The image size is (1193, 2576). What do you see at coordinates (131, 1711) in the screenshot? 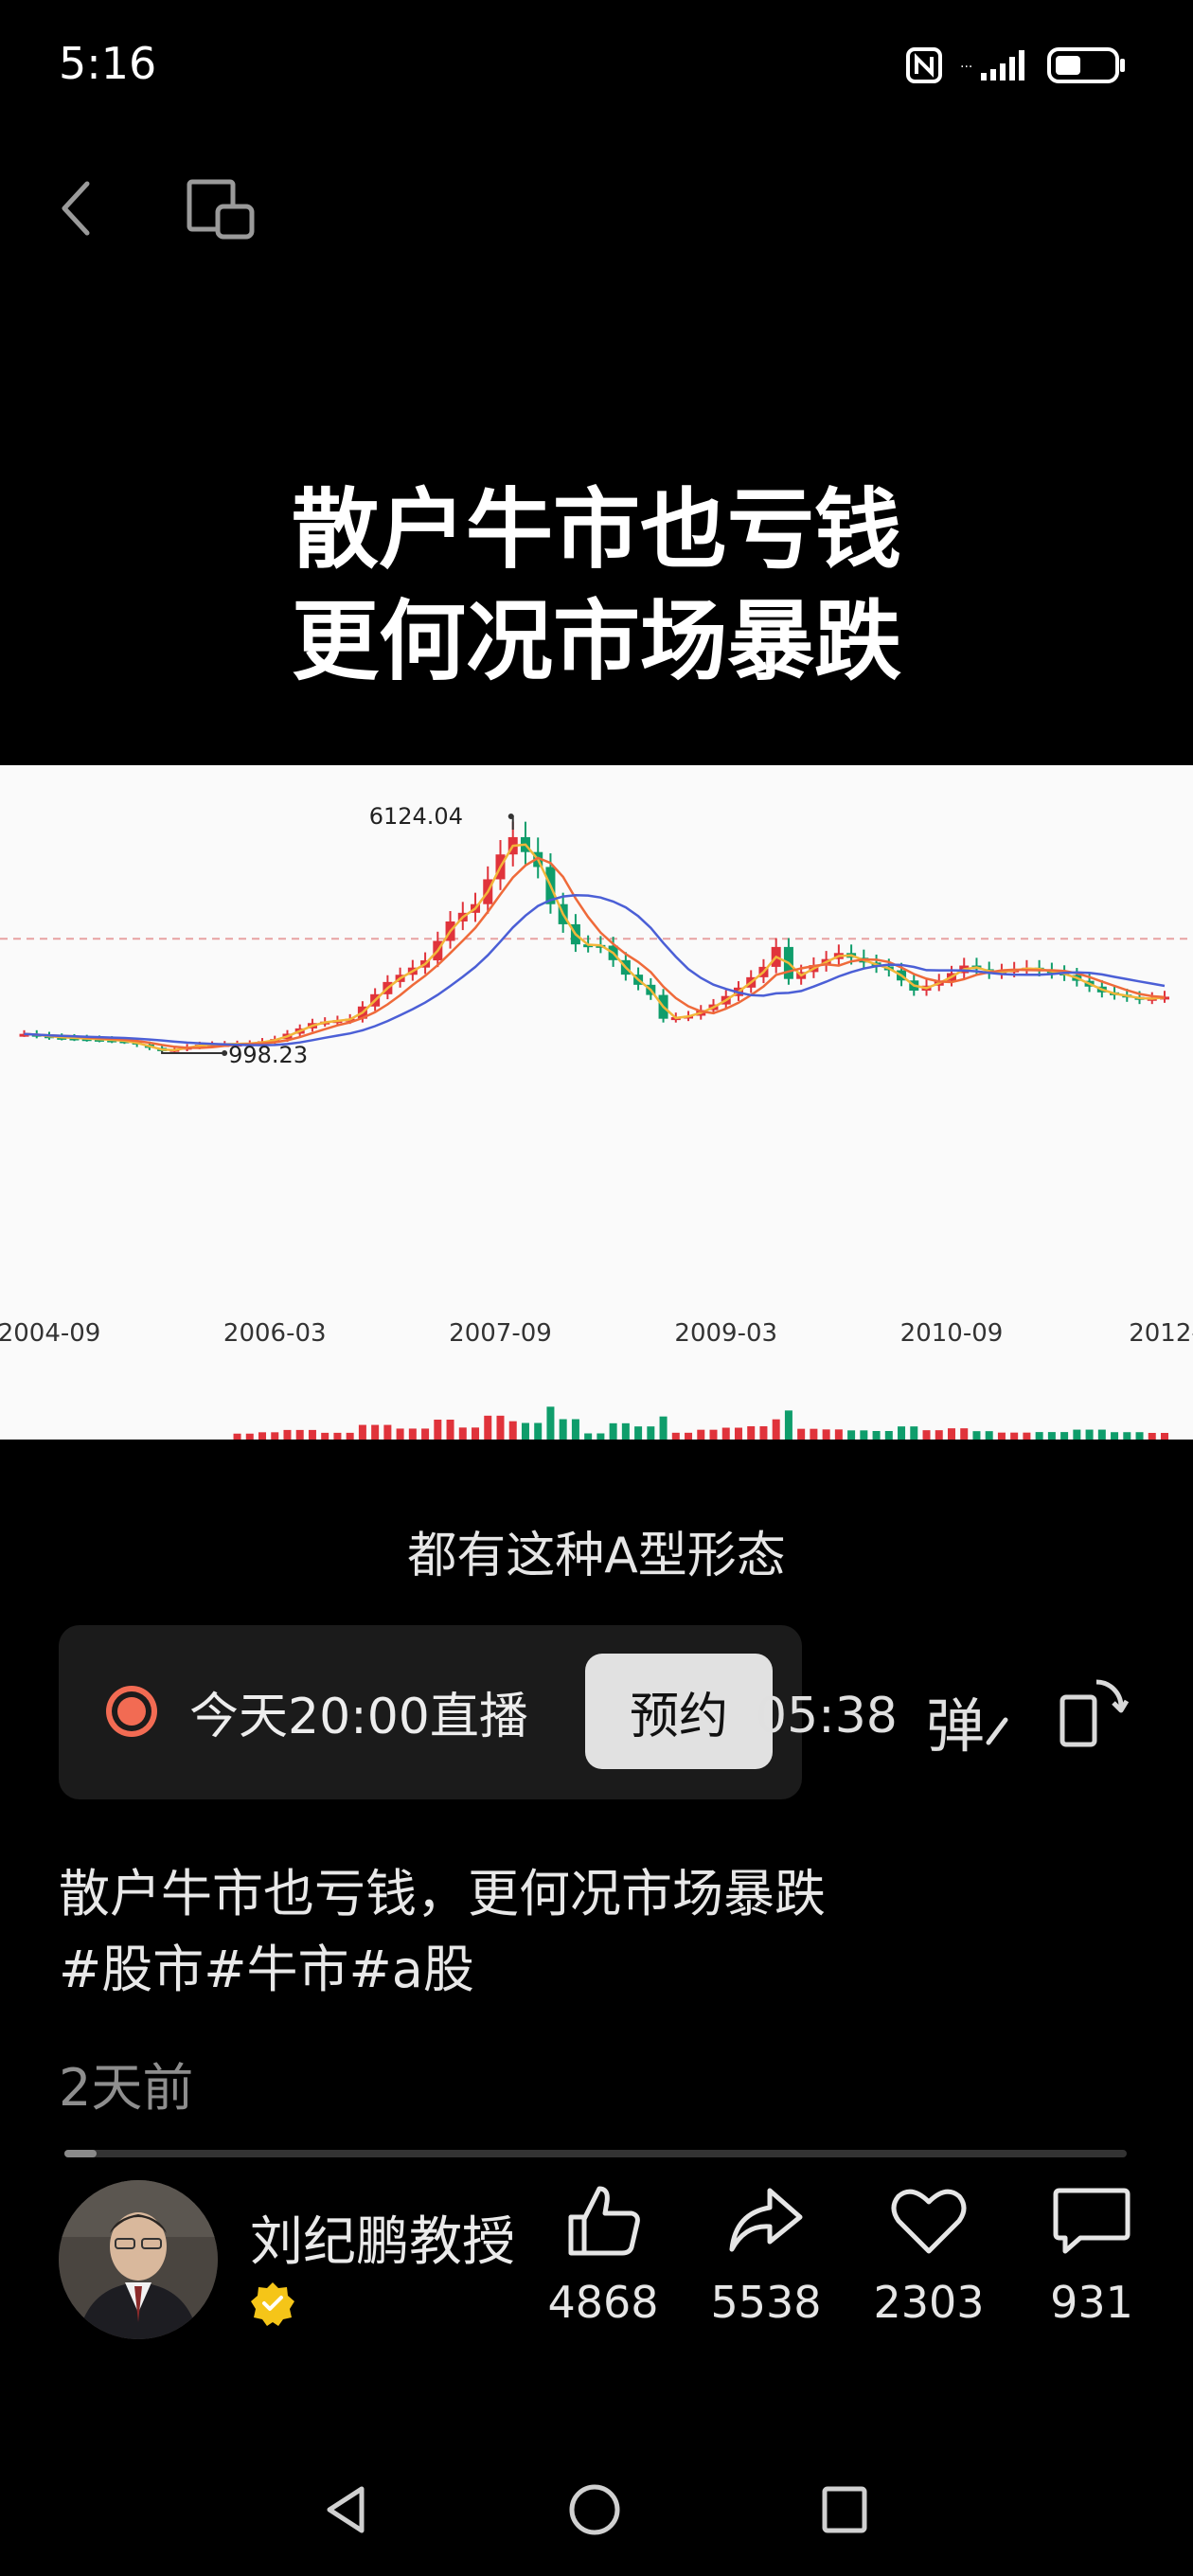
I see `live-record-icon-inner` at bounding box center [131, 1711].